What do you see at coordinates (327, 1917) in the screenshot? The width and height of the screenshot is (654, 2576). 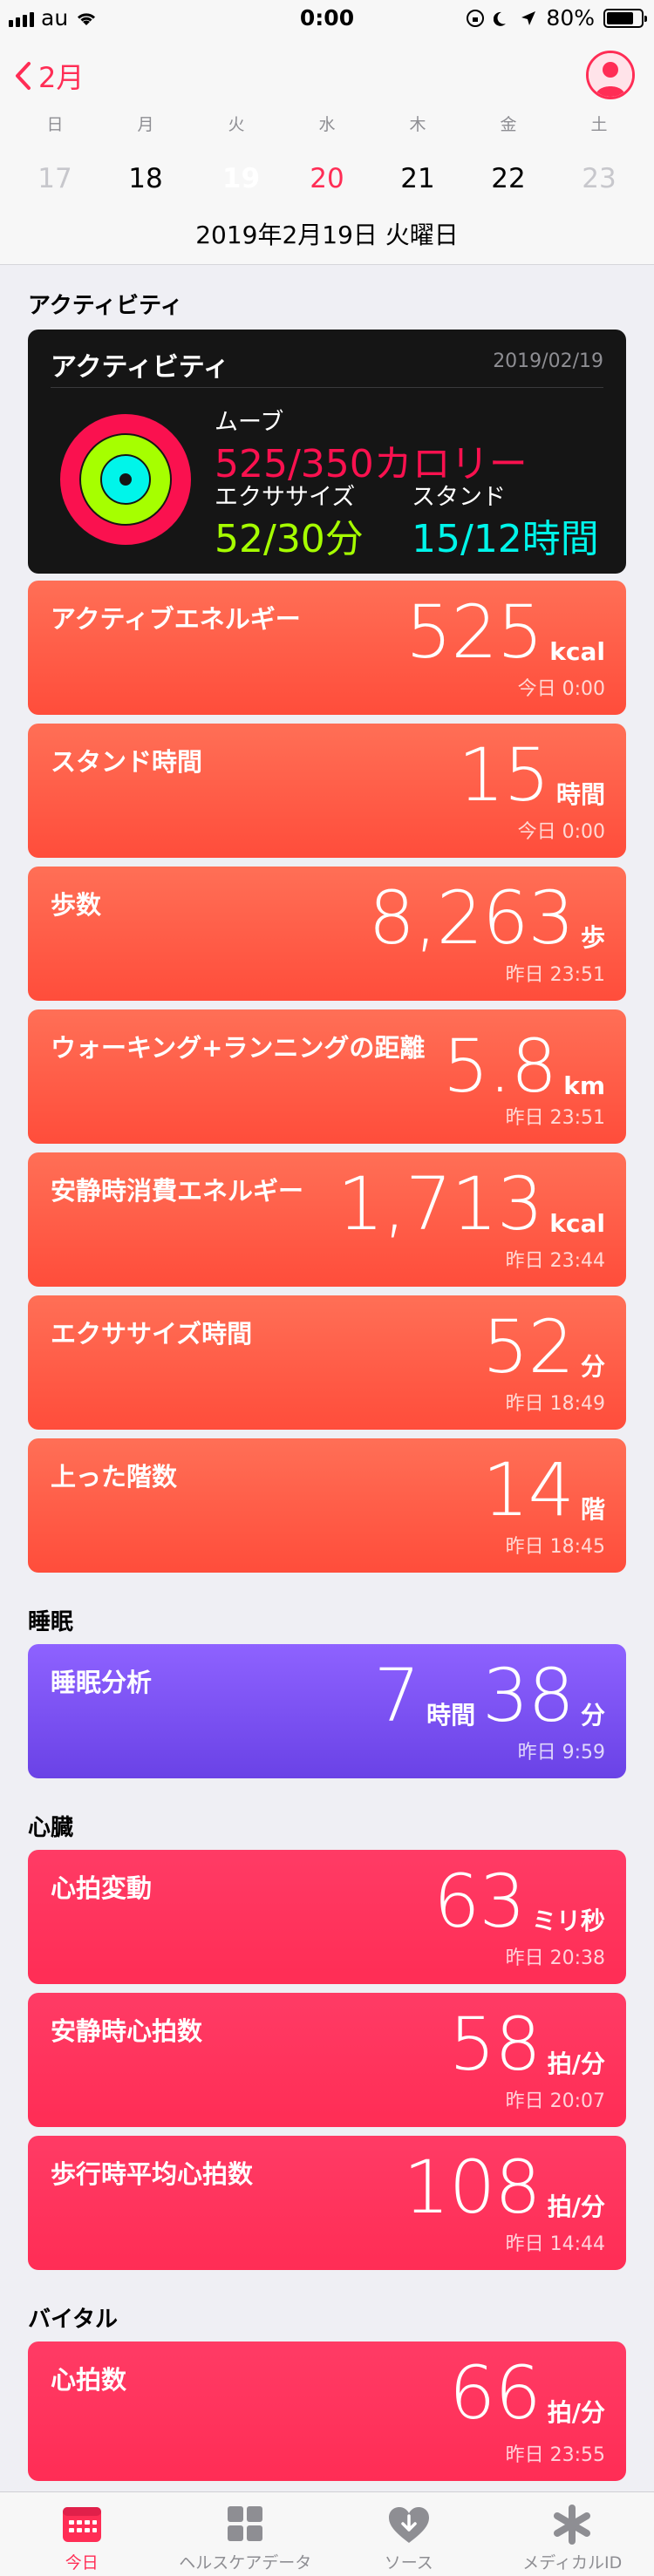 I see `metric-card-heart-rate-variability: 心拍変動 63 ミリ秒 昨日 20:38` at bounding box center [327, 1917].